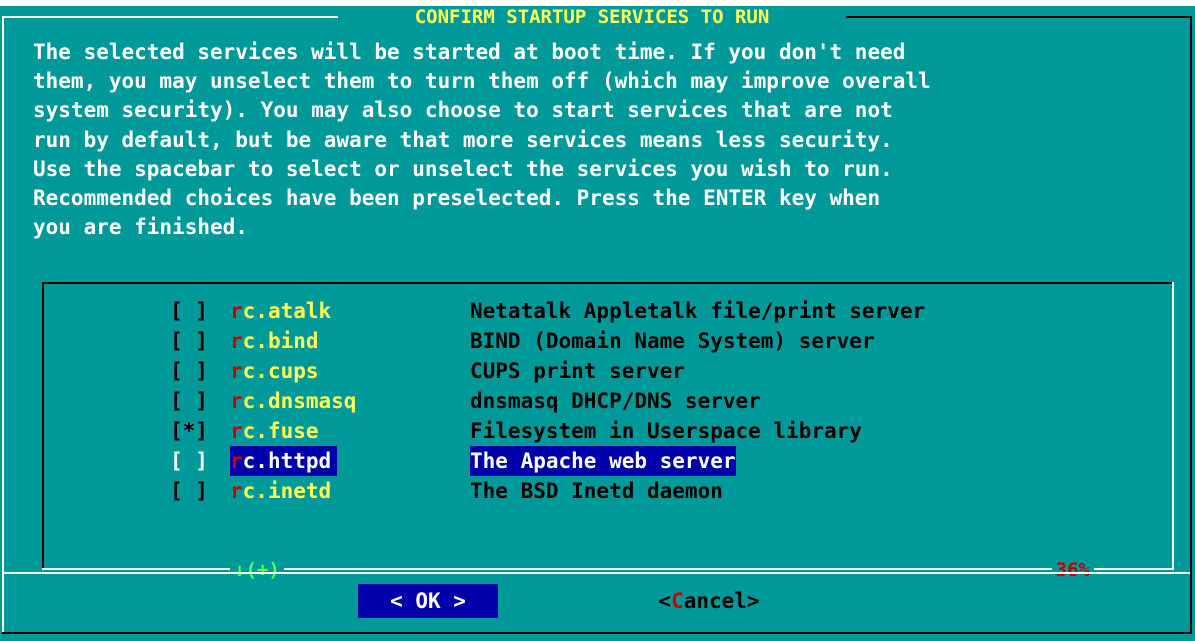 The width and height of the screenshot is (1195, 641). I want to click on service-checkbox: [*], so click(189, 431).